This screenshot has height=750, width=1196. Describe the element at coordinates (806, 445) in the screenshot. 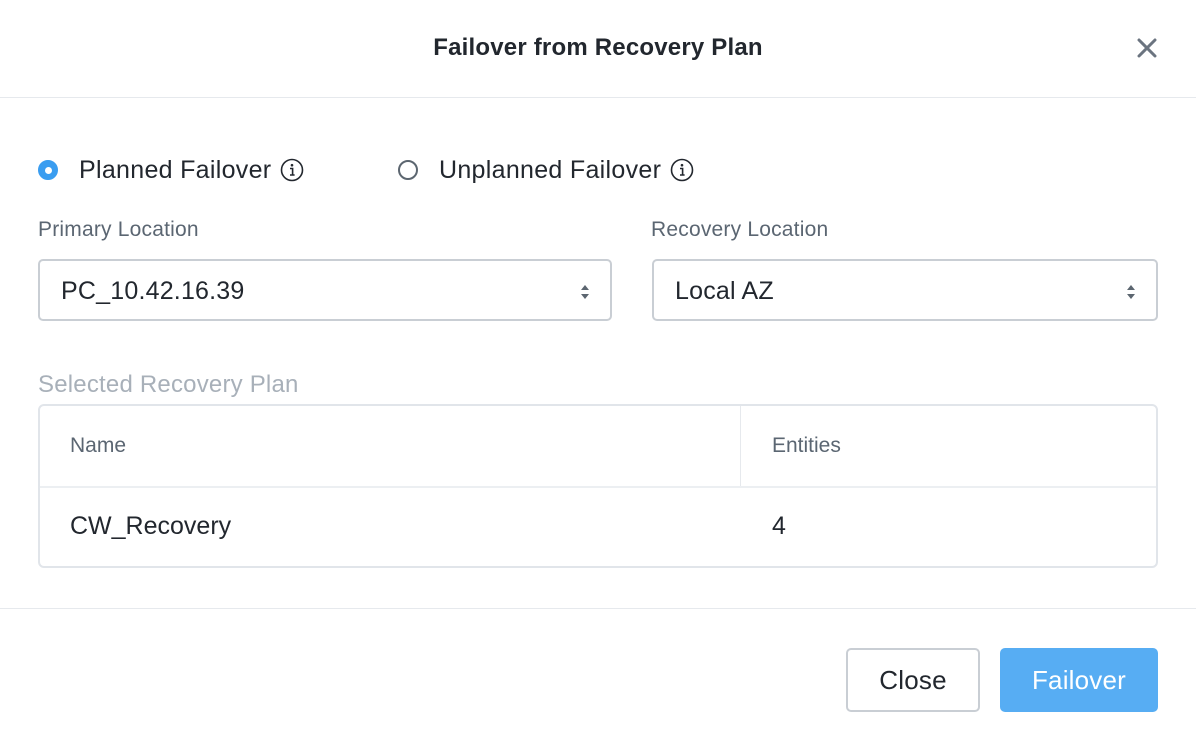

I see `column-header-entities: Entities` at that location.